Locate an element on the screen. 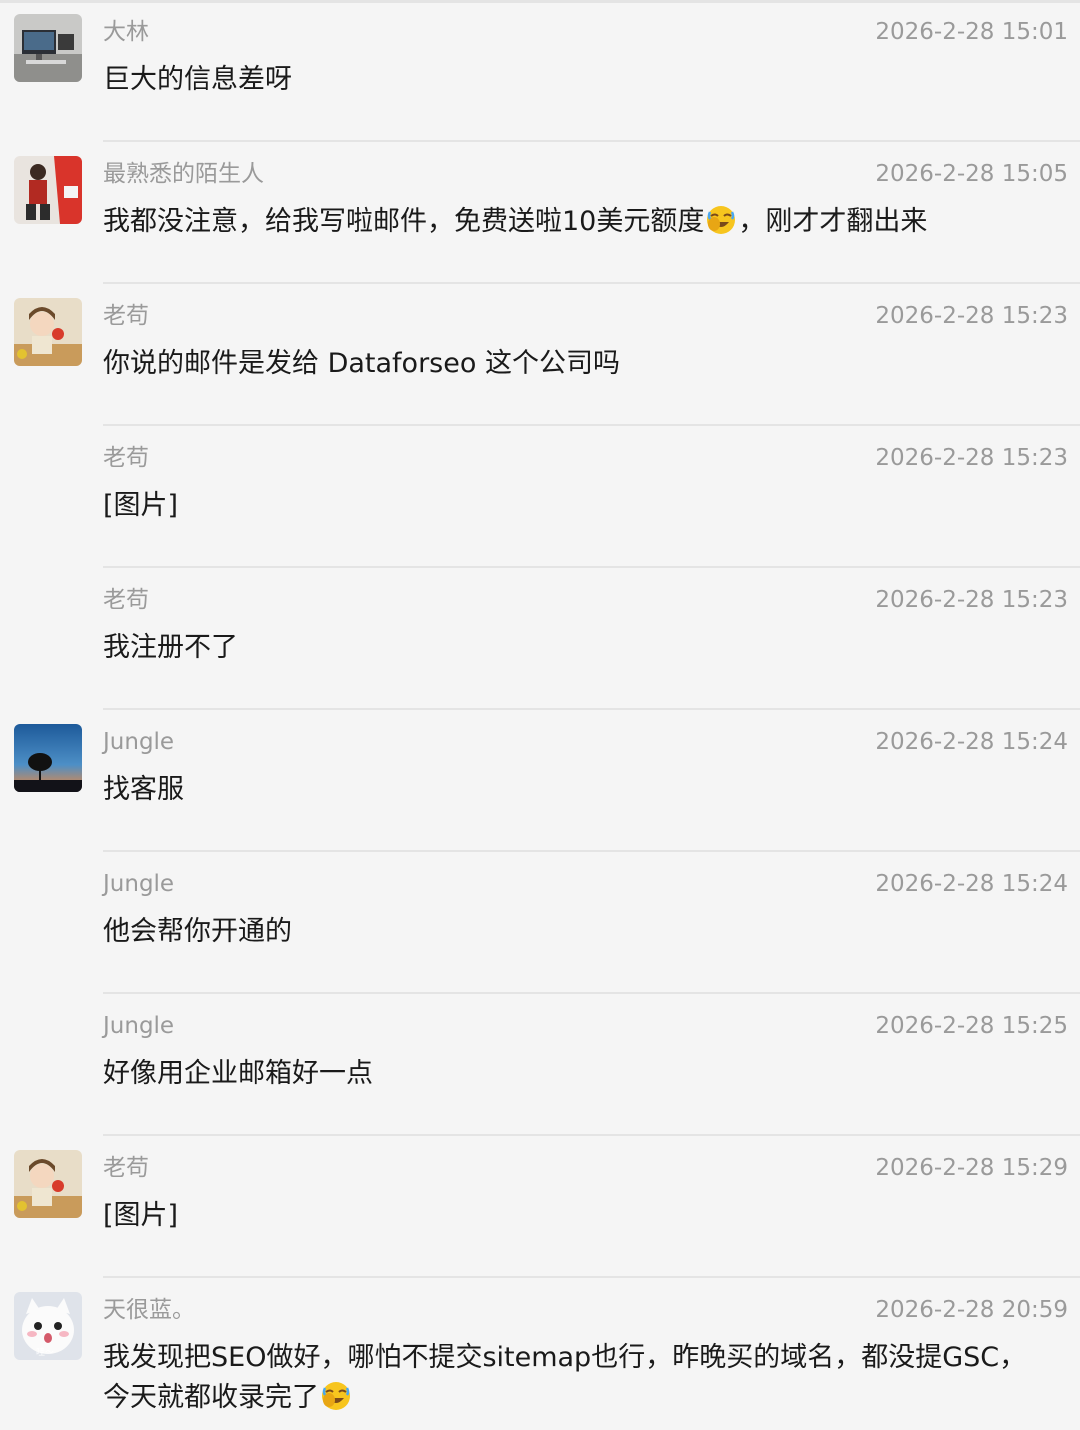  message-item: 老苟 2026-2-28 15:23 [图片] is located at coordinates (540, 497).